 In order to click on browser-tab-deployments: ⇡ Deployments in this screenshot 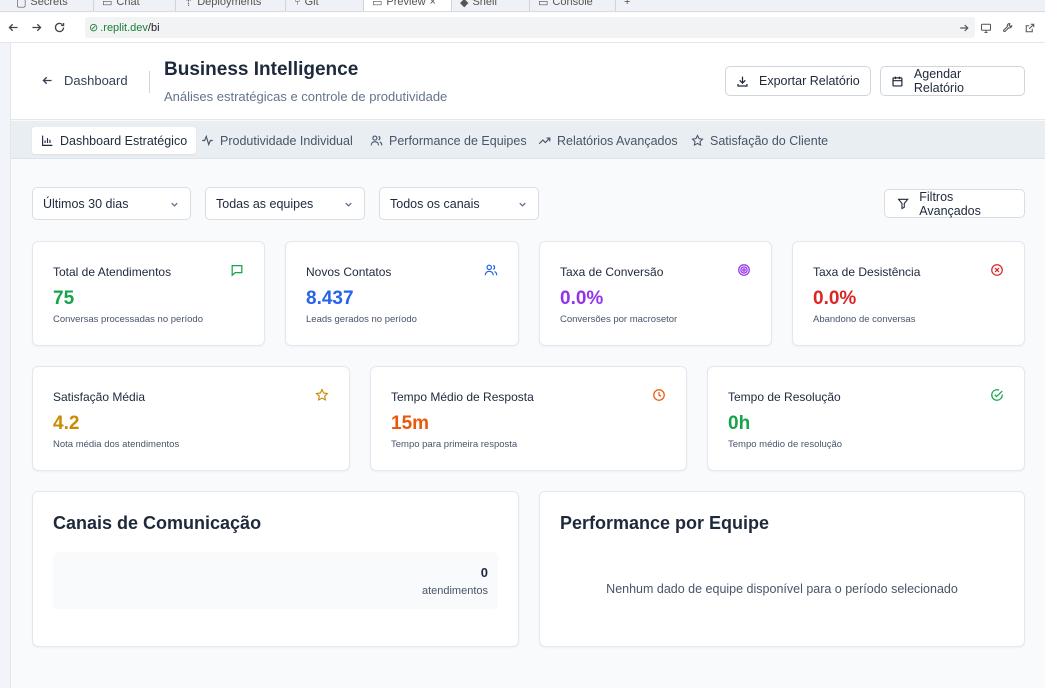, I will do `click(231, 5)`.